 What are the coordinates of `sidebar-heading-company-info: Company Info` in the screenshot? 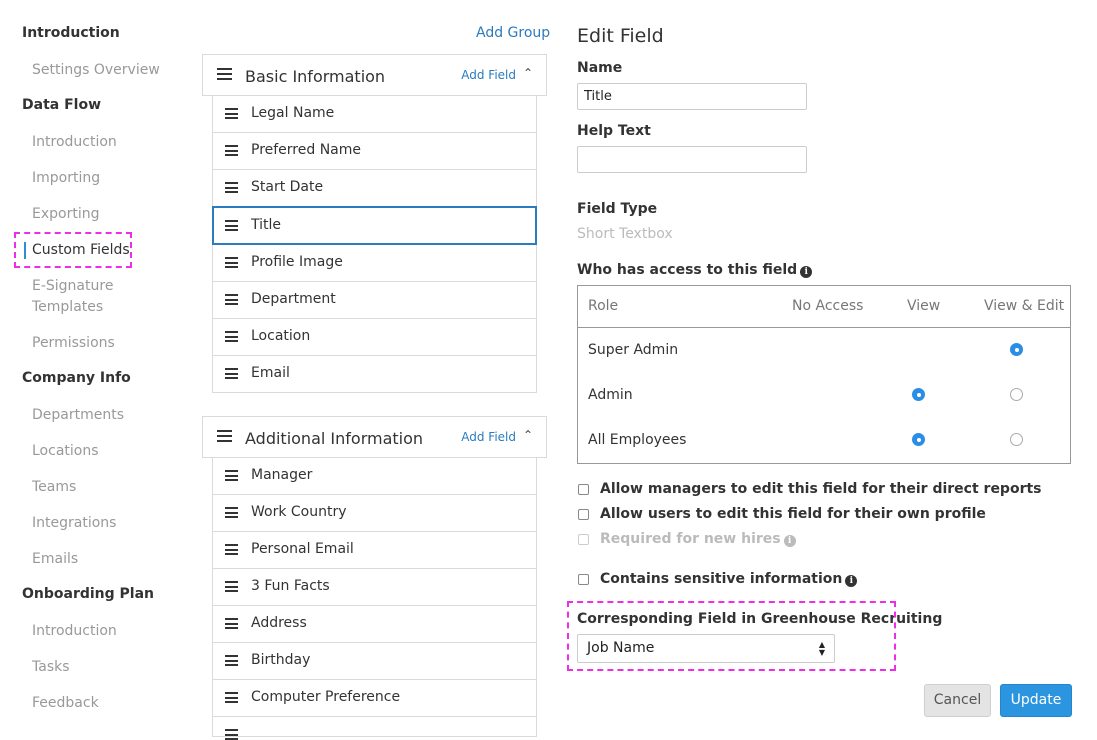 It's located at (76, 378).